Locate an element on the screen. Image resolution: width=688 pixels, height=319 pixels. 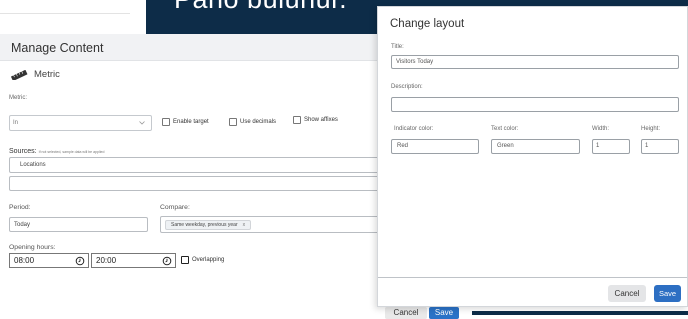
enable-target-label: Enable target is located at coordinates (191, 122).